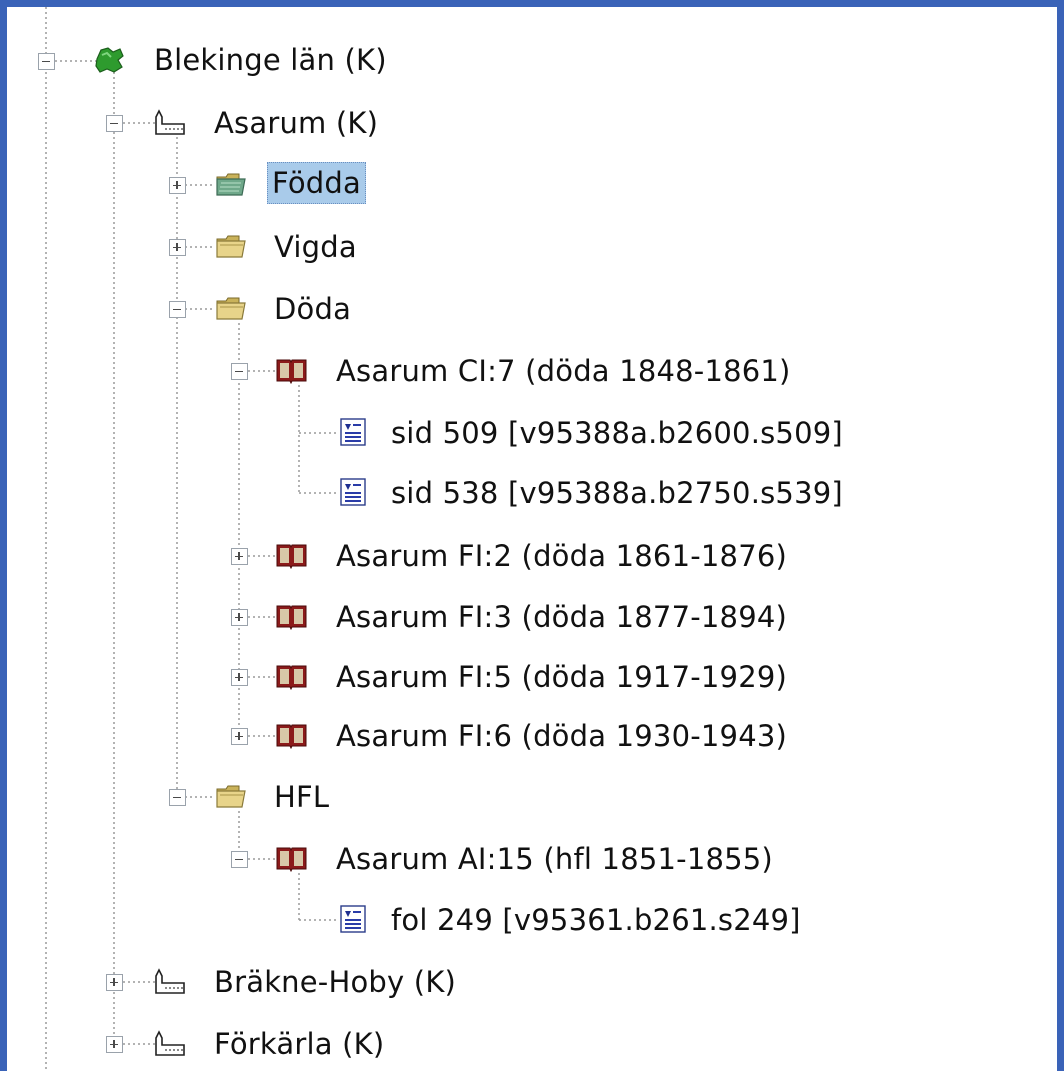 This screenshot has height=1071, width=1064. What do you see at coordinates (299, 1044) in the screenshot?
I see `tree-item-parish-forkarla: Förkärla (K)` at bounding box center [299, 1044].